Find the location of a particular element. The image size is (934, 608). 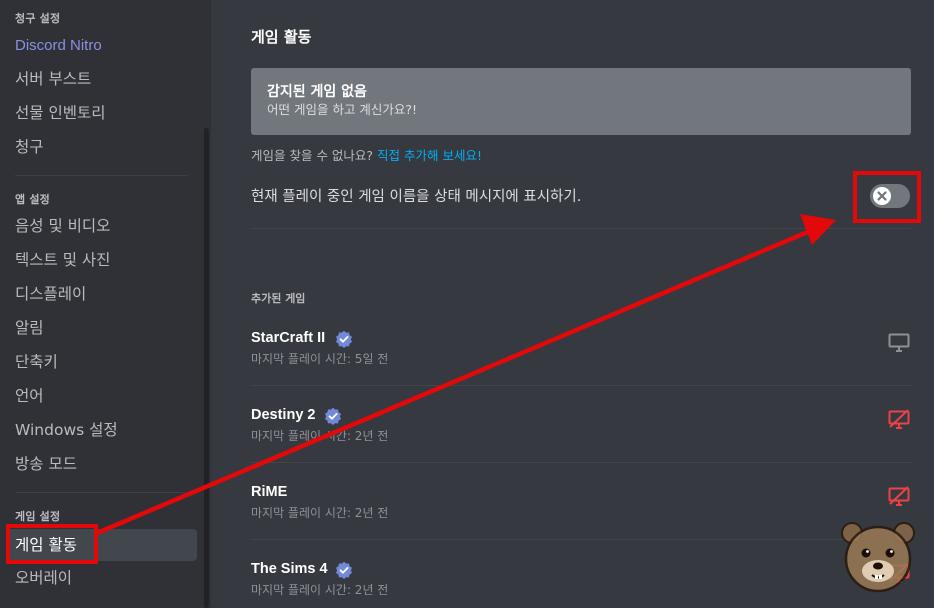

add-game-help-text: 게임을 찾을 수 없나요? is located at coordinates (314, 155).